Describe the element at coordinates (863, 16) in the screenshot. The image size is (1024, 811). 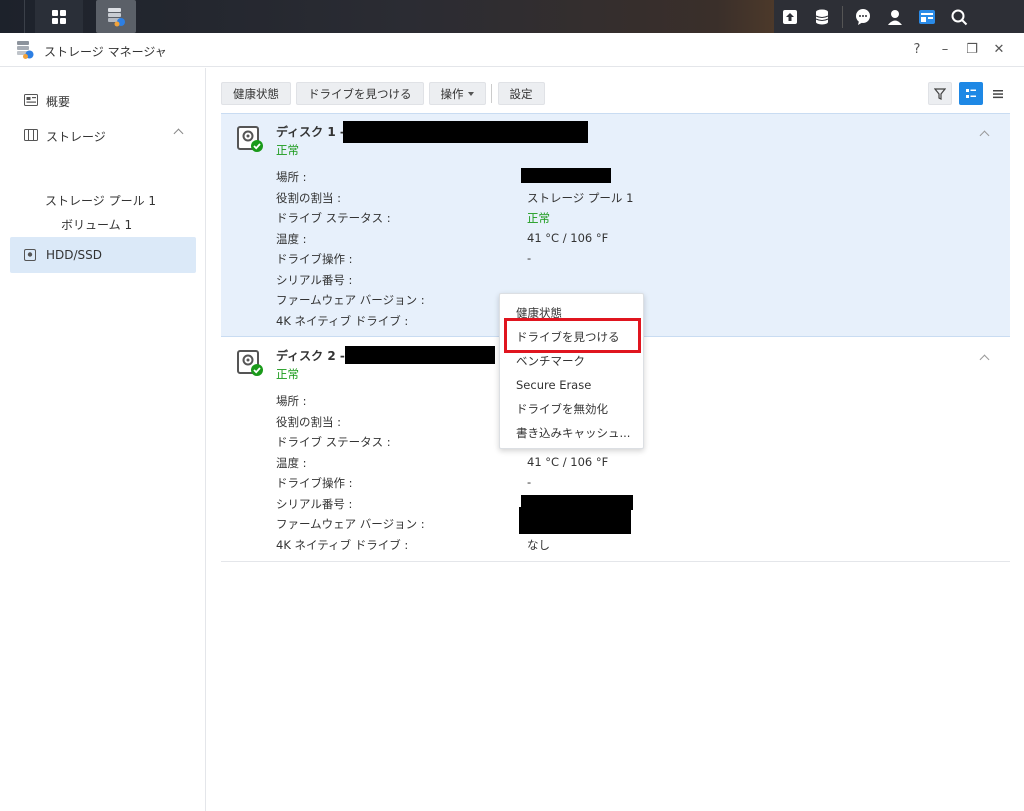
I see `chat-icon` at that location.